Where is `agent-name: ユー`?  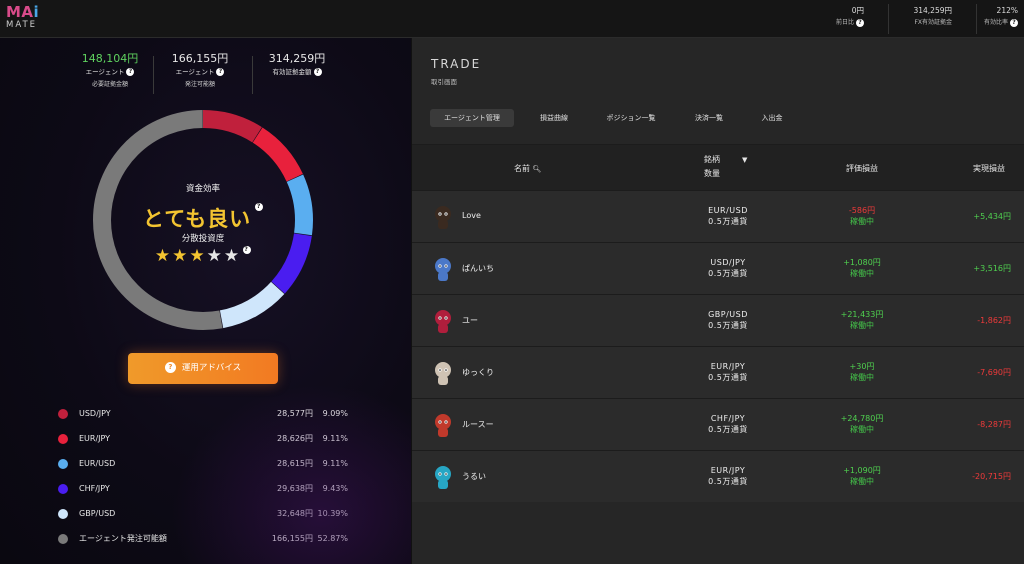 agent-name: ユー is located at coordinates (470, 320).